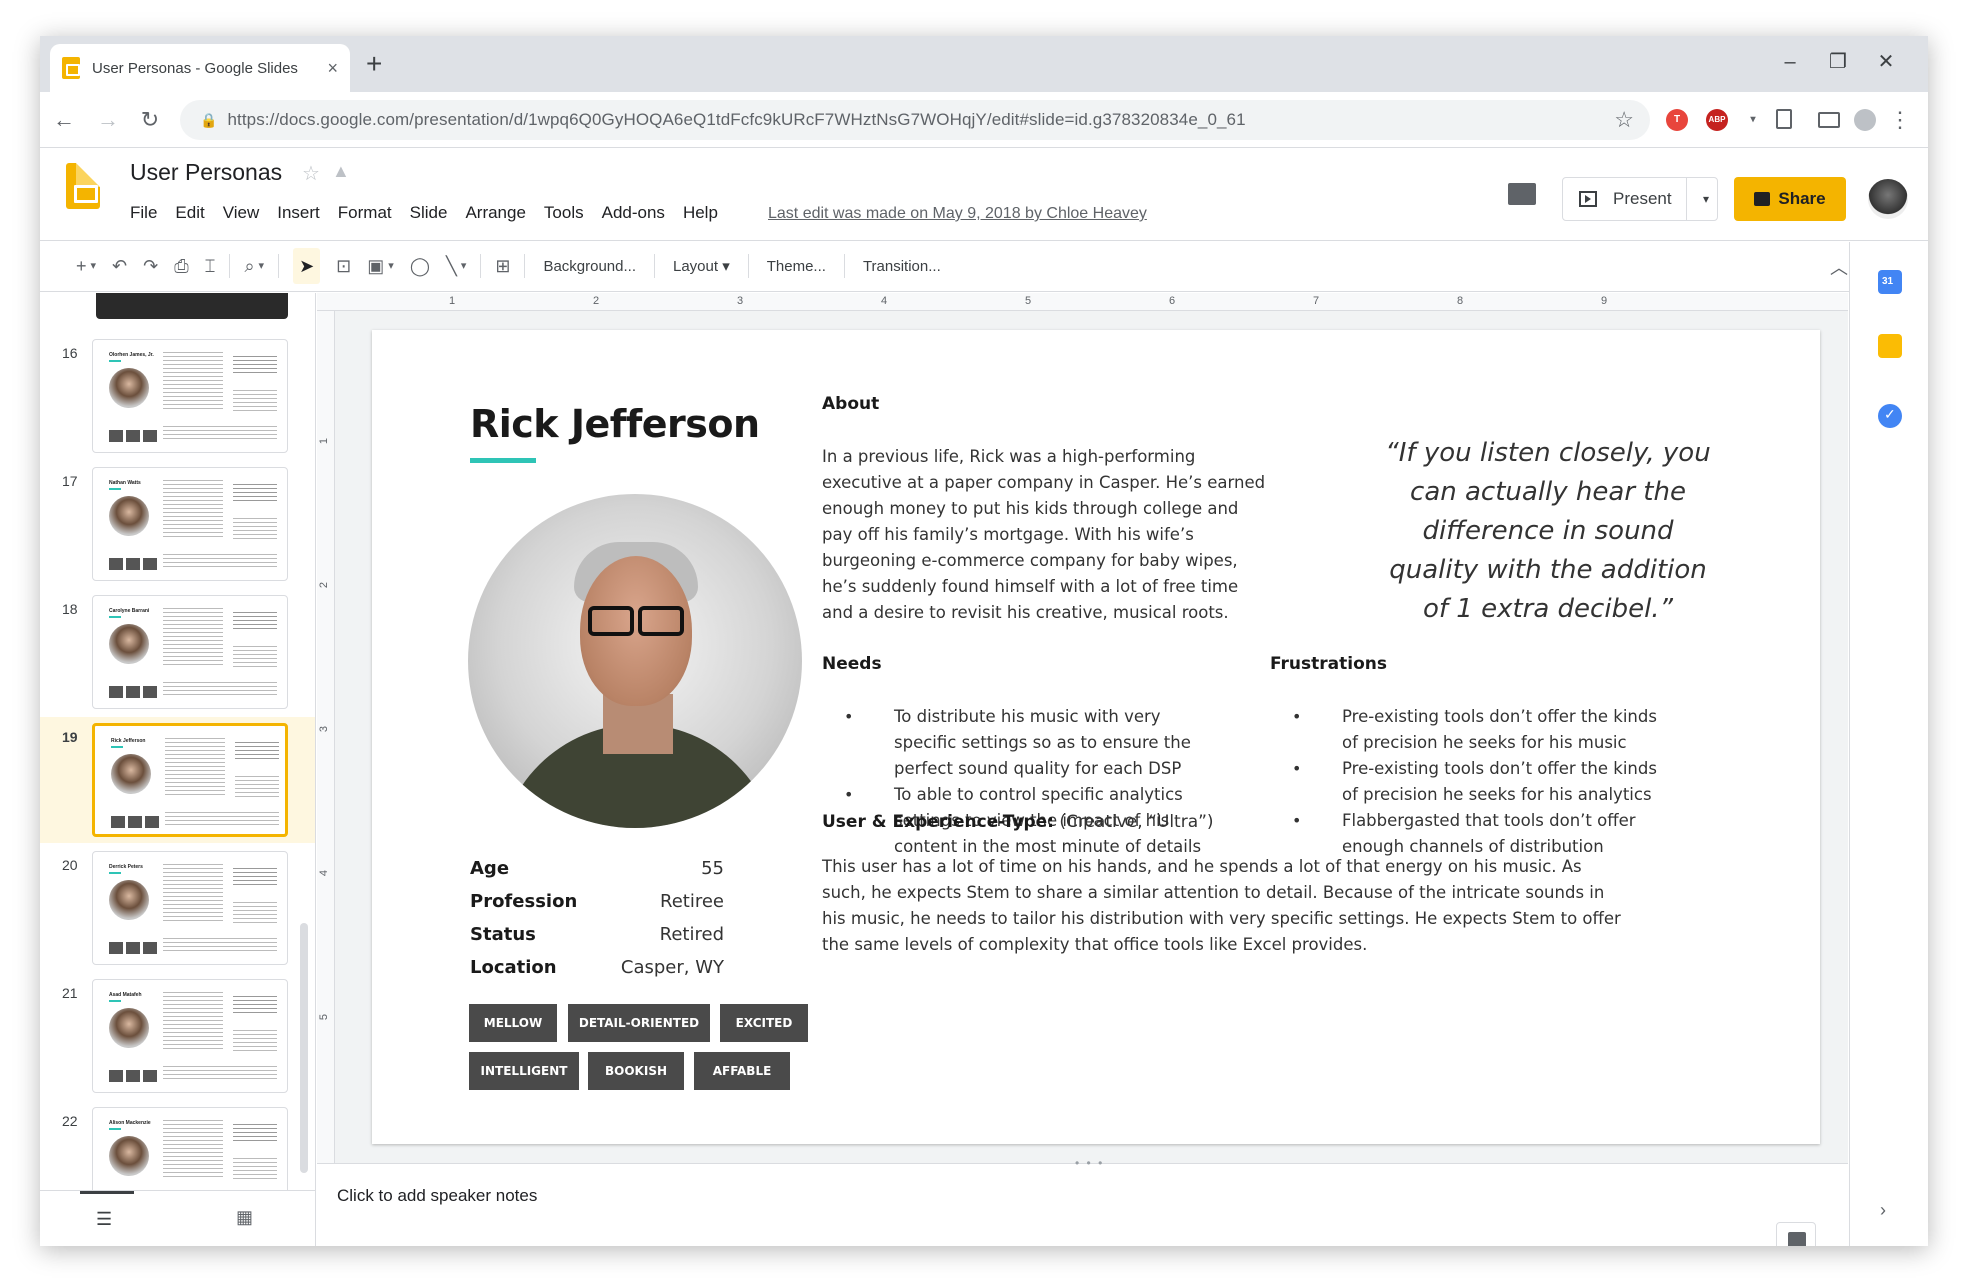 This screenshot has width=1968, height=1288. Describe the element at coordinates (700, 213) in the screenshot. I see `menu-help: Help` at that location.